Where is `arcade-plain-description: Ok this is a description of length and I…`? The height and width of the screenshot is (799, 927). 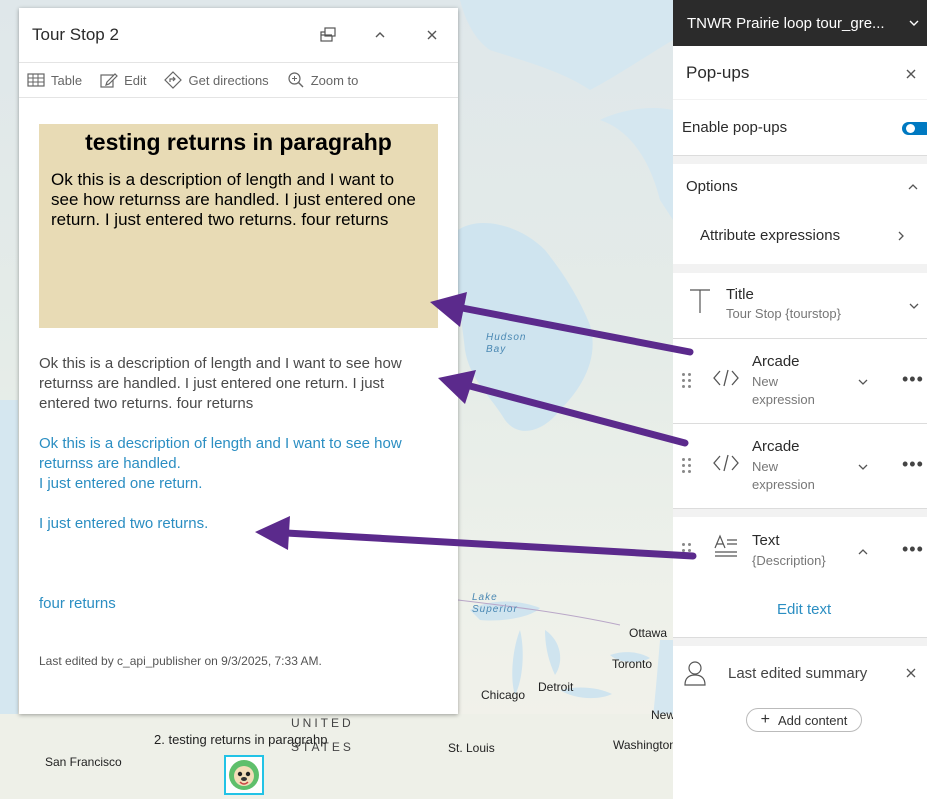 arcade-plain-description: Ok this is a description of length and I… is located at coordinates (220, 383).